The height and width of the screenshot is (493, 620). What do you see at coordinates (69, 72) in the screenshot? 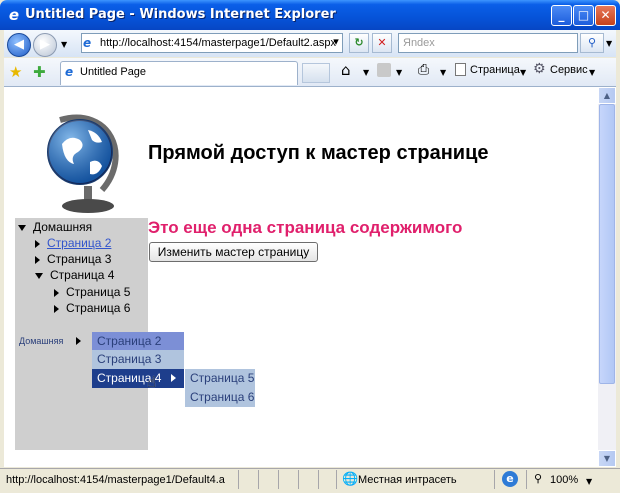
I see `tab-page-icon: e` at bounding box center [69, 72].